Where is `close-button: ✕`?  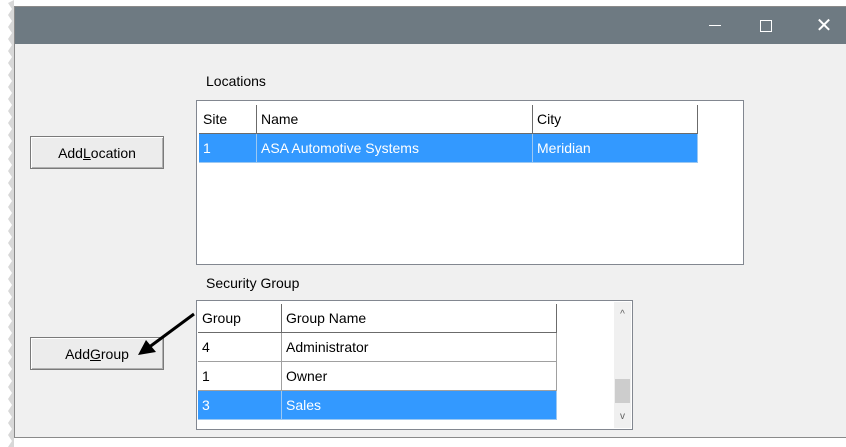
close-button: ✕ is located at coordinates (823, 25).